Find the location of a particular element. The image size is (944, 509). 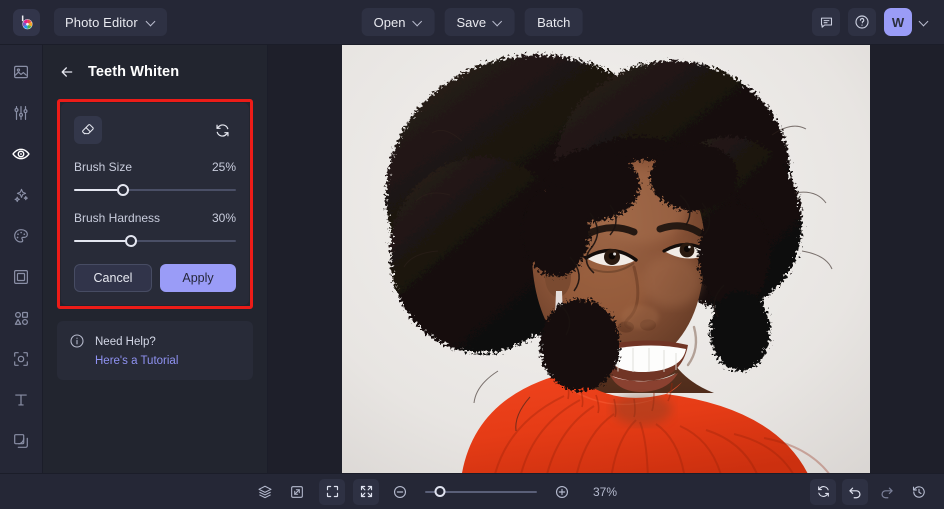

cutout-icon is located at coordinates (21, 359).